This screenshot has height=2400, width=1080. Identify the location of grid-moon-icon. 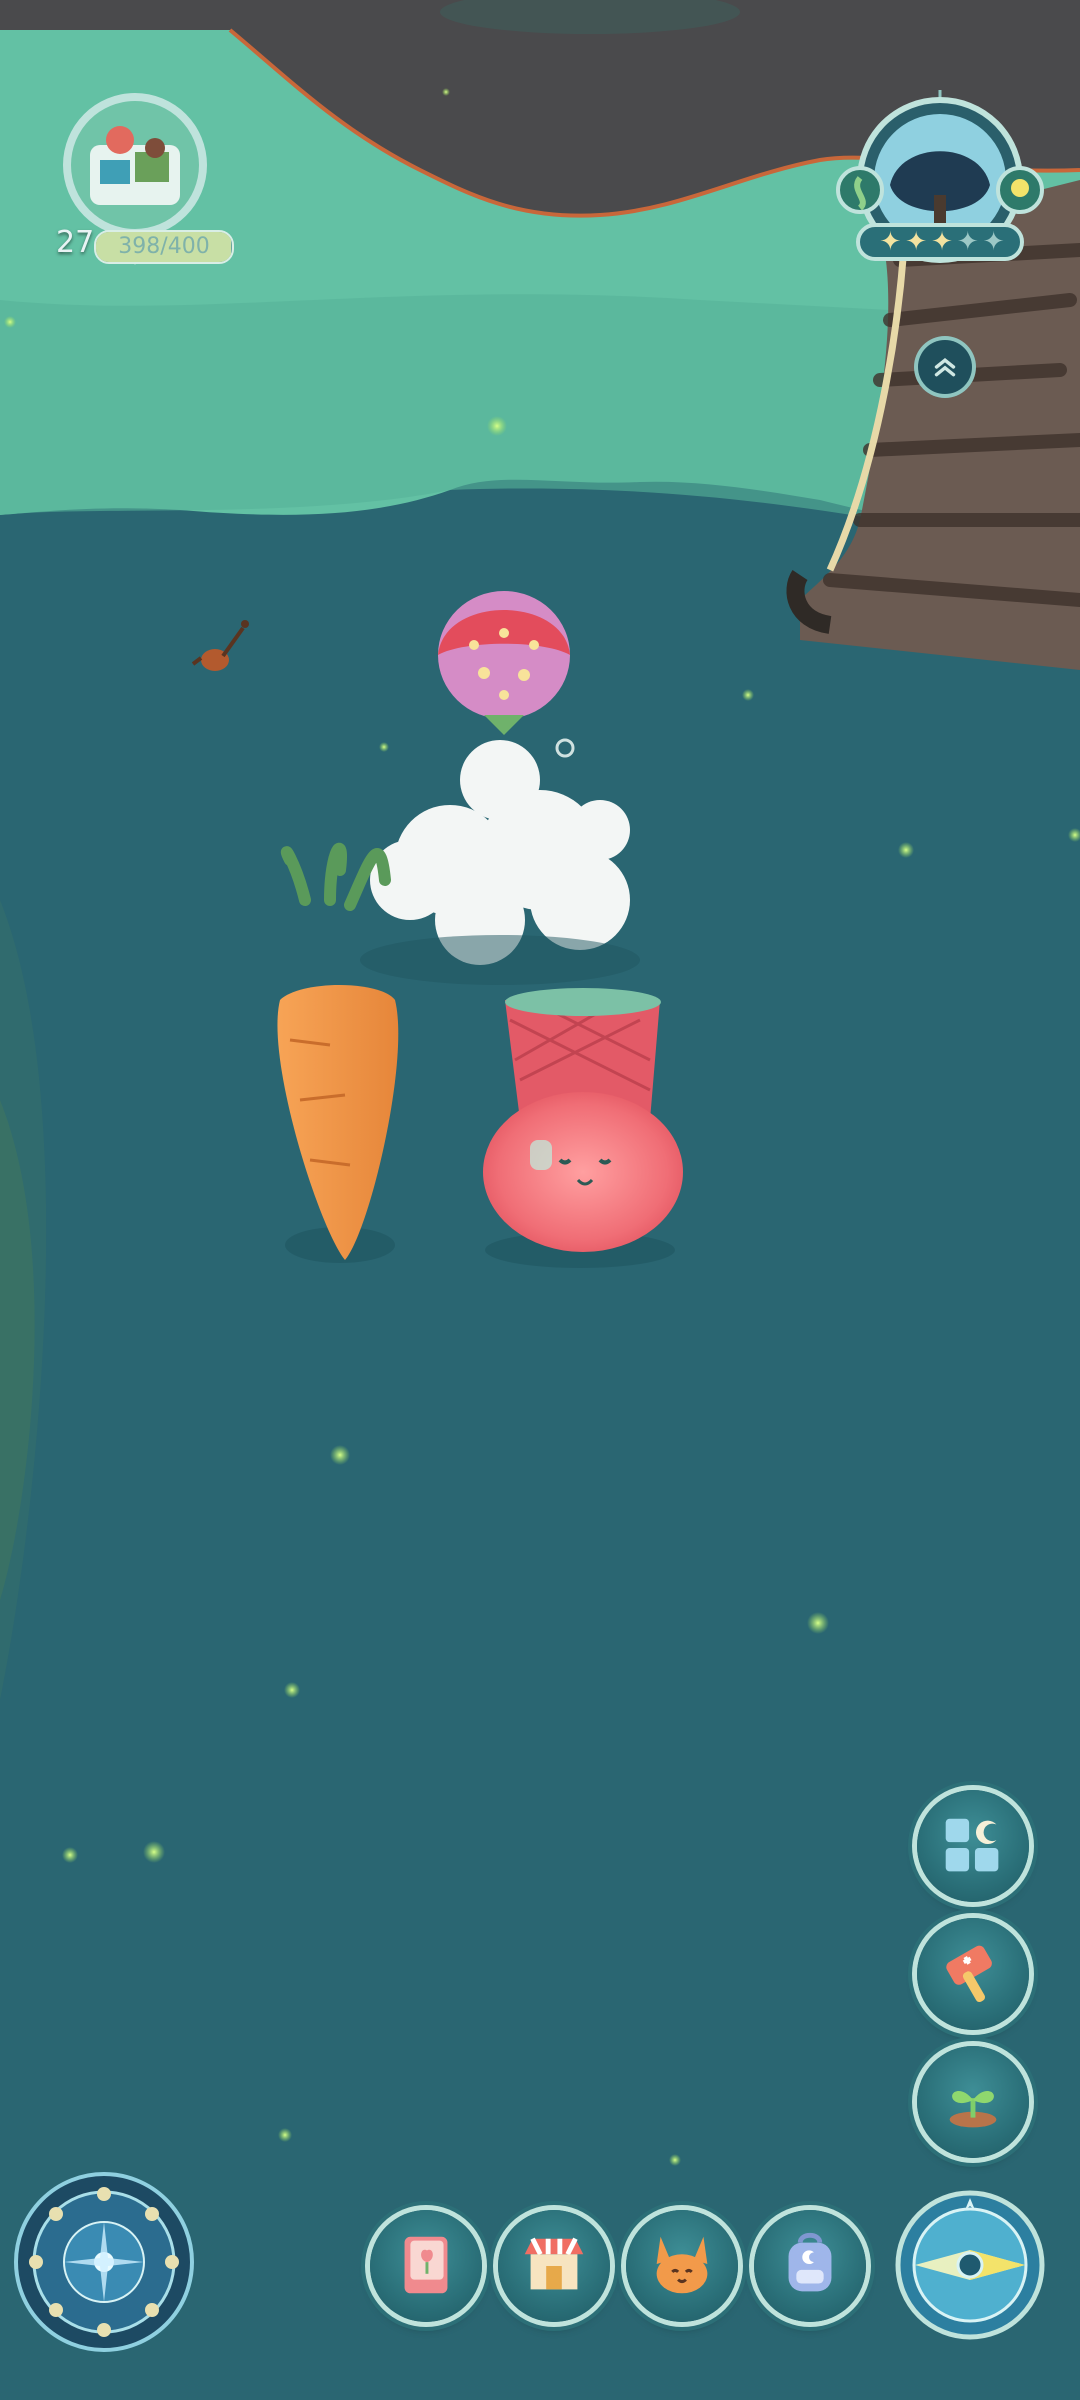
(972, 1845).